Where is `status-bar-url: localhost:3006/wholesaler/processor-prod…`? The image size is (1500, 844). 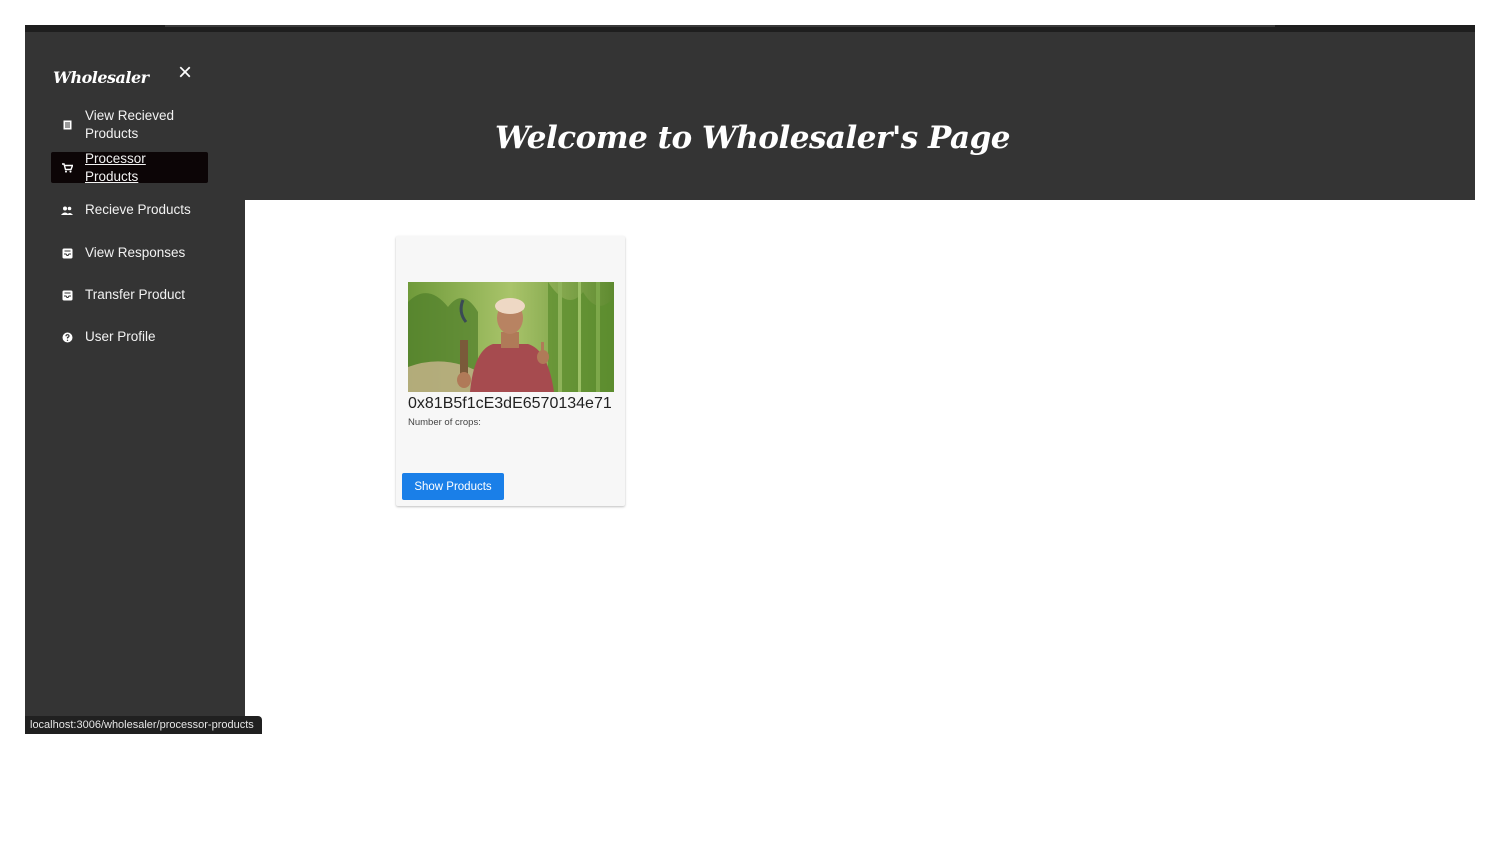
status-bar-url: localhost:3006/wholesaler/processor-prod… is located at coordinates (143, 725).